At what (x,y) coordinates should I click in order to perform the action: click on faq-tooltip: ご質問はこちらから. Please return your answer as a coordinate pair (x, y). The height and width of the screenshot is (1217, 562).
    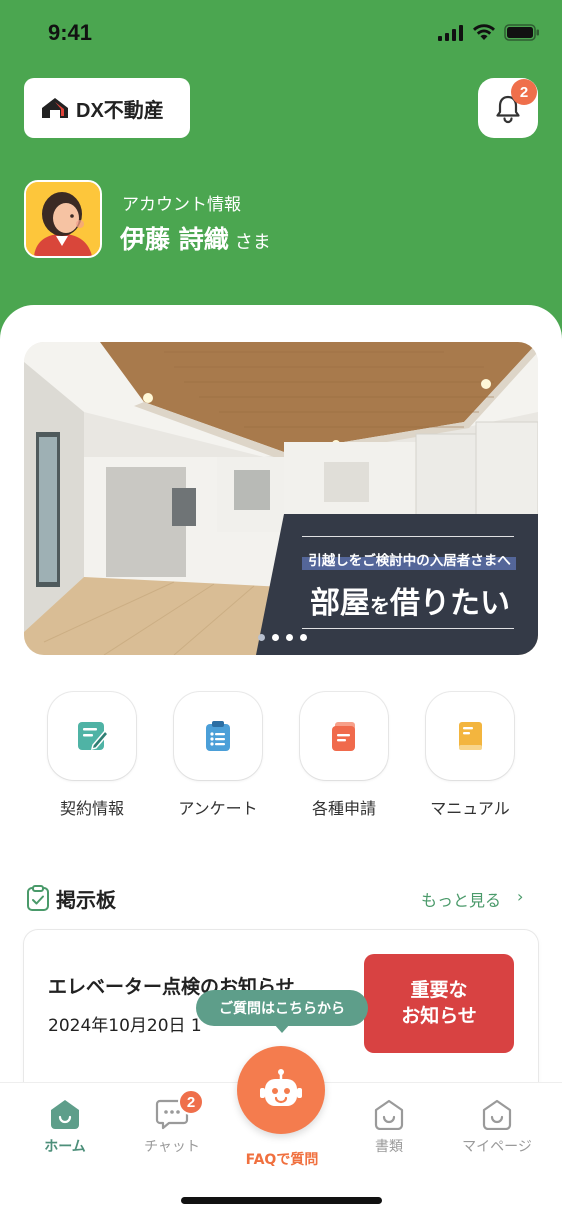
    Looking at the image, I should click on (282, 1008).